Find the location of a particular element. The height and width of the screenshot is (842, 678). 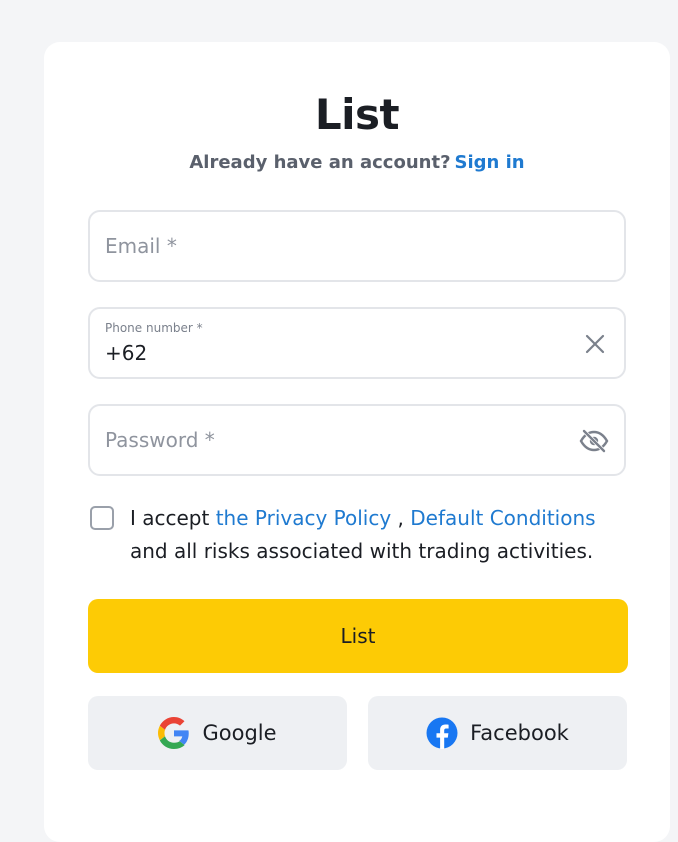

page-title: List is located at coordinates (357, 114).